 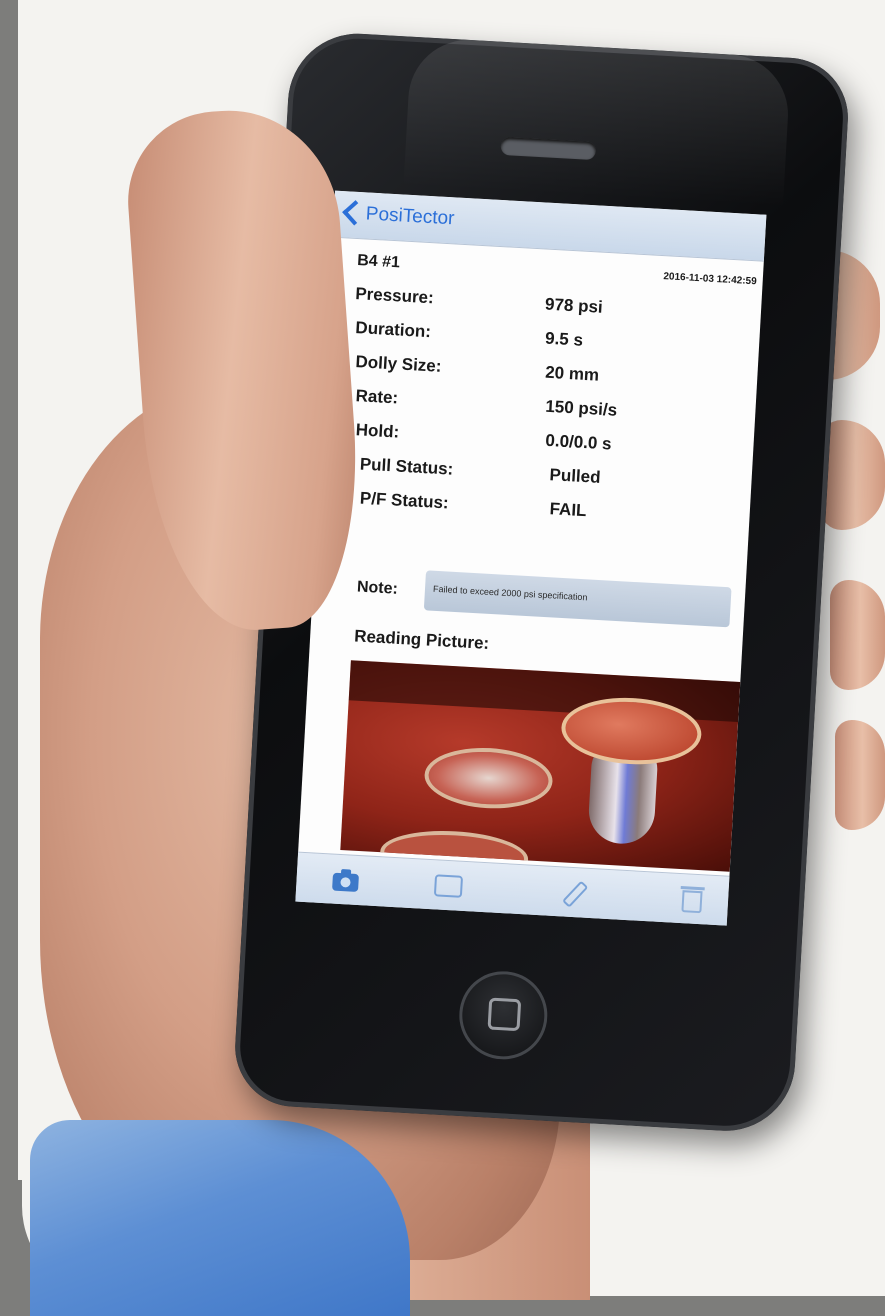 What do you see at coordinates (693, 900) in the screenshot?
I see `trash-icon` at bounding box center [693, 900].